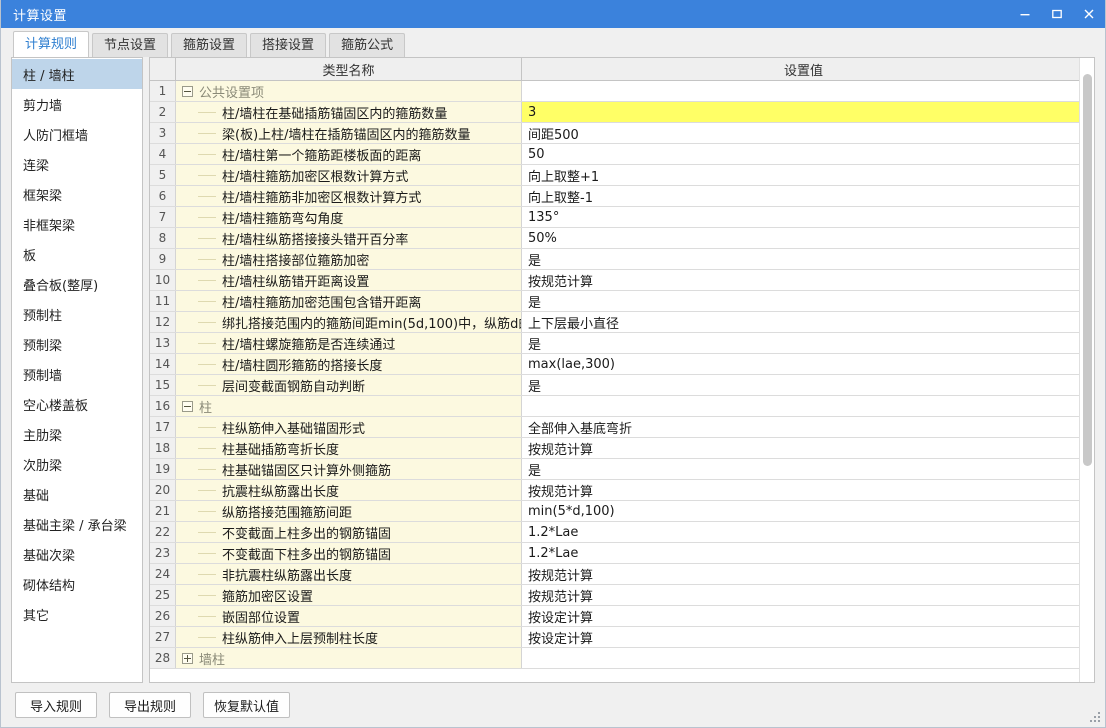 This screenshot has width=1106, height=728. What do you see at coordinates (349, 364) in the screenshot?
I see `type-name-cell: 柱/墙柱圆形箍筋的搭接长度` at bounding box center [349, 364].